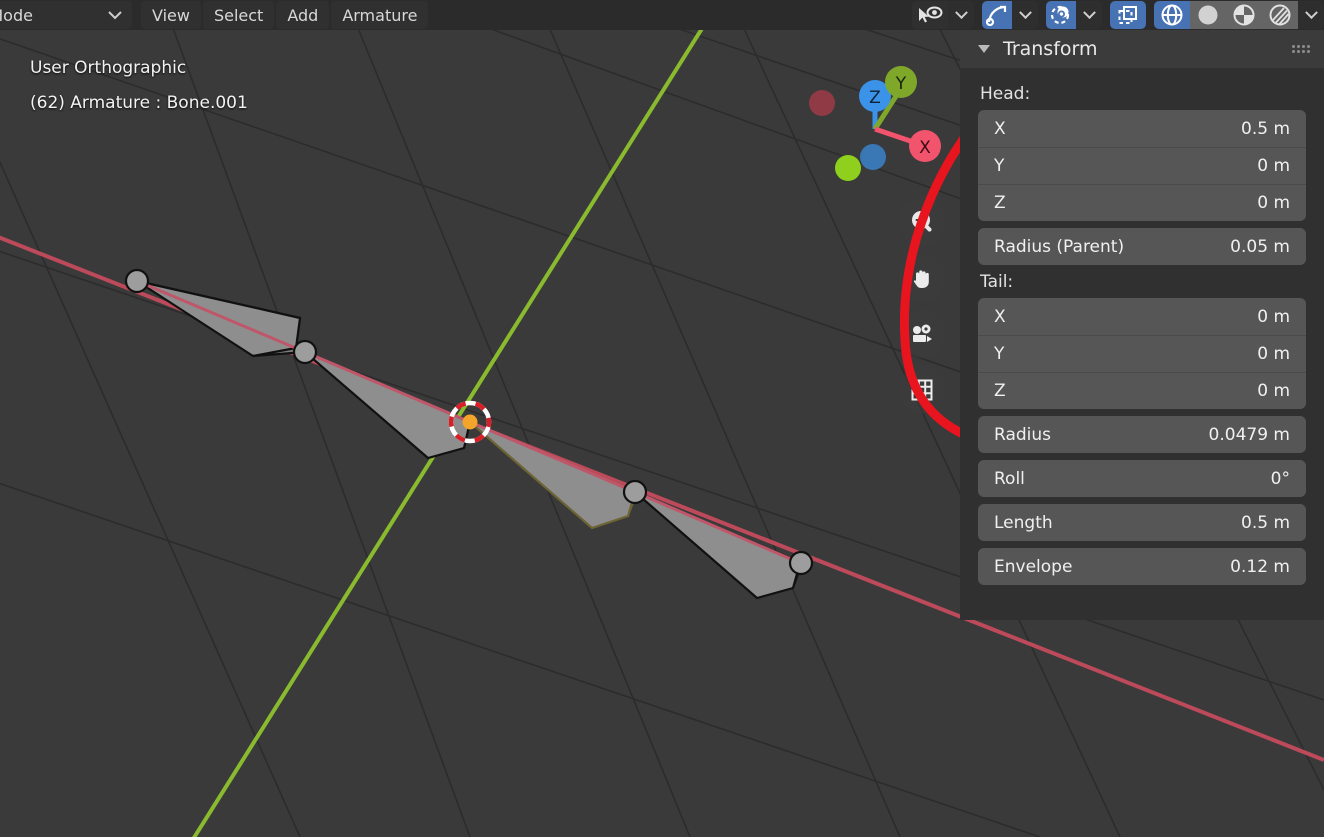 The height and width of the screenshot is (837, 1324). I want to click on visibility-dropdown, so click(961, 15).